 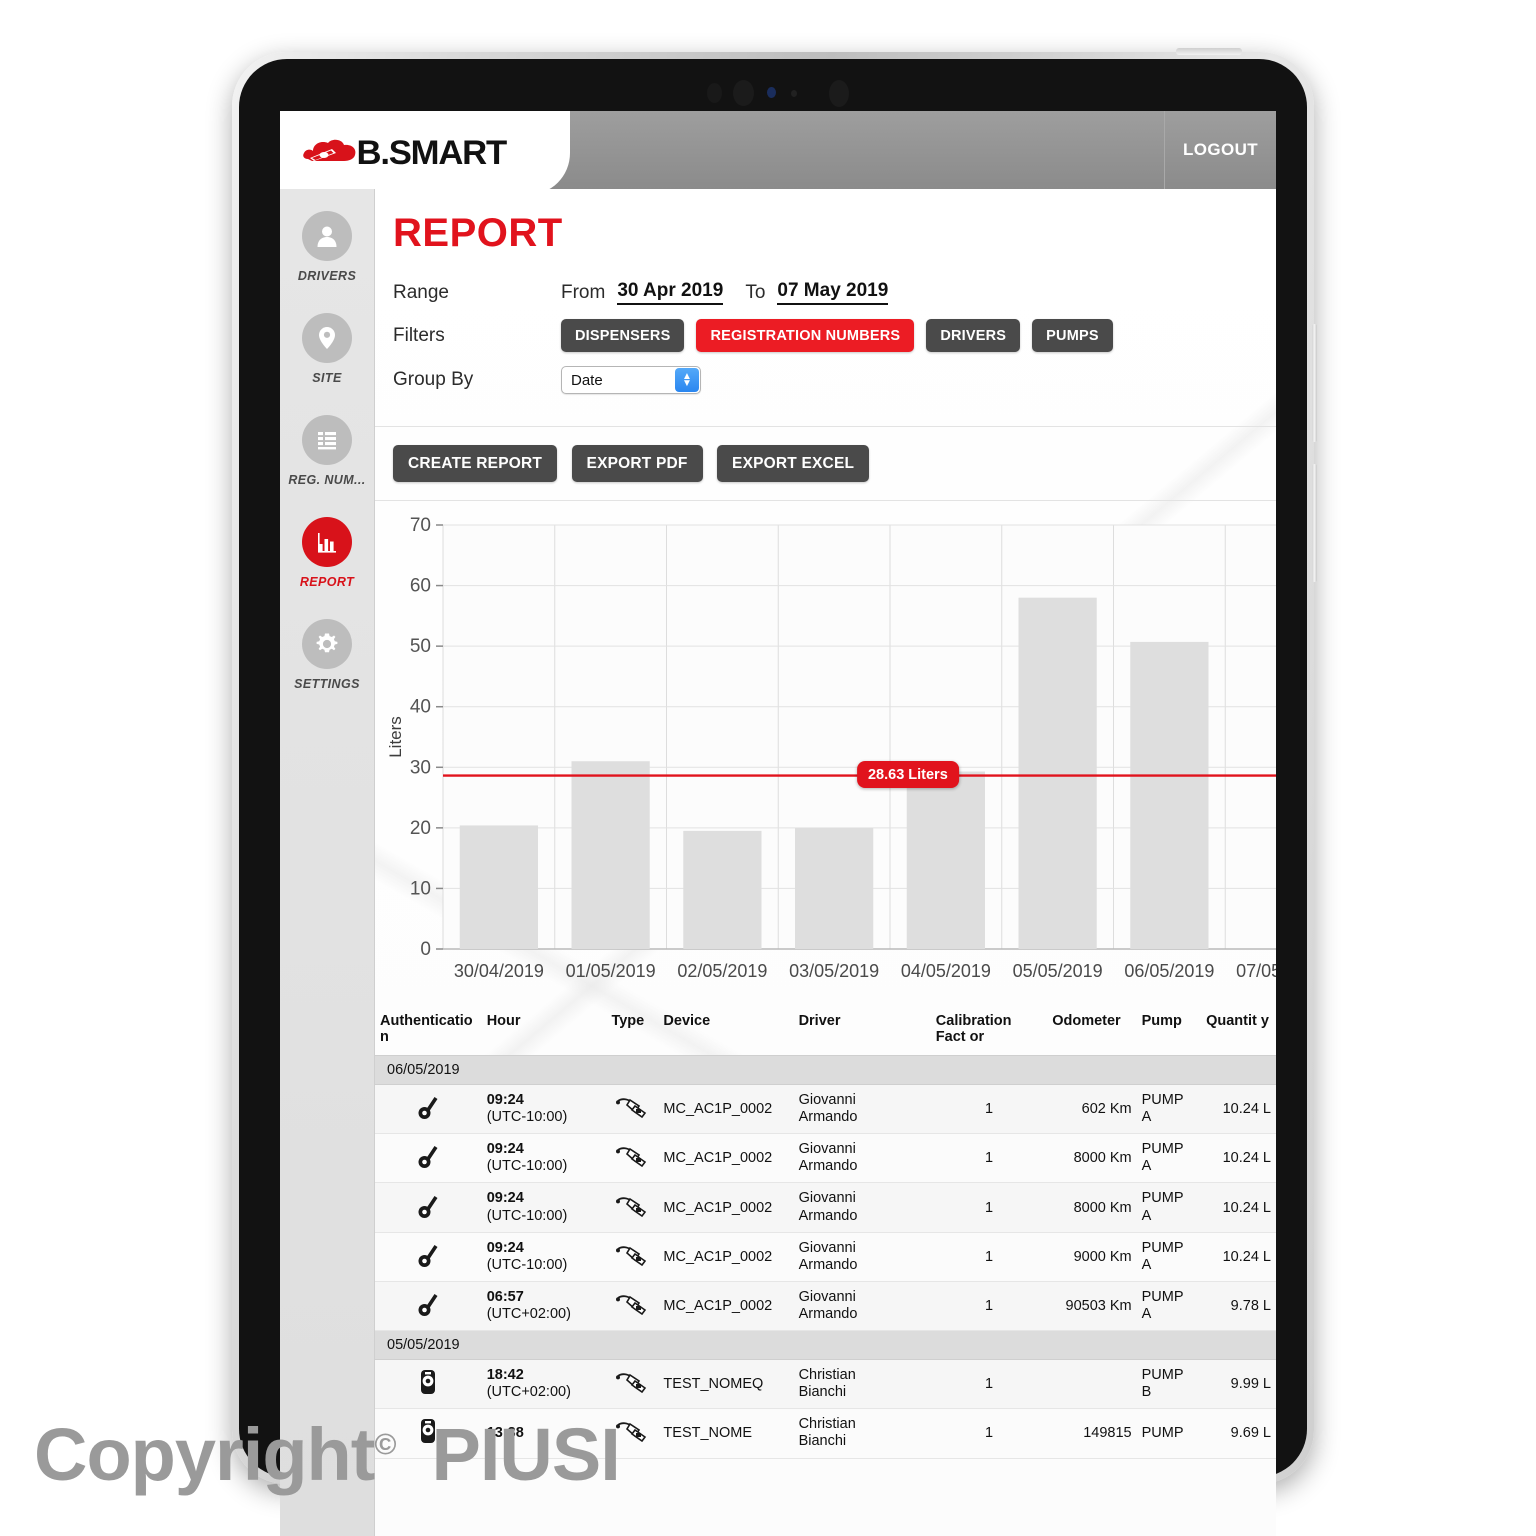 I want to click on svg-text: 02/05/2019, so click(x=722, y=971).